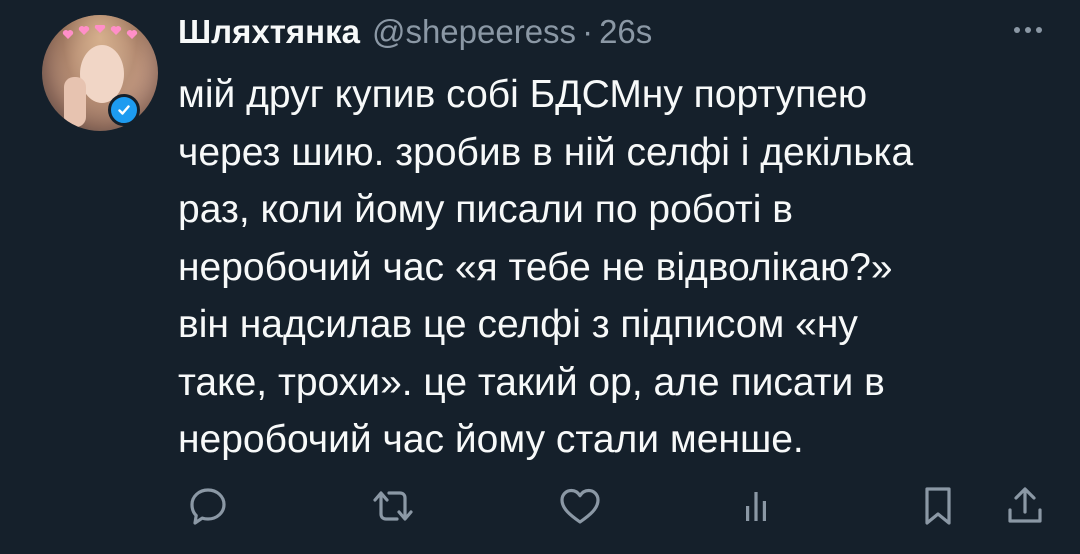 The width and height of the screenshot is (1080, 554). Describe the element at coordinates (100, 73) in the screenshot. I see `avatar` at that location.